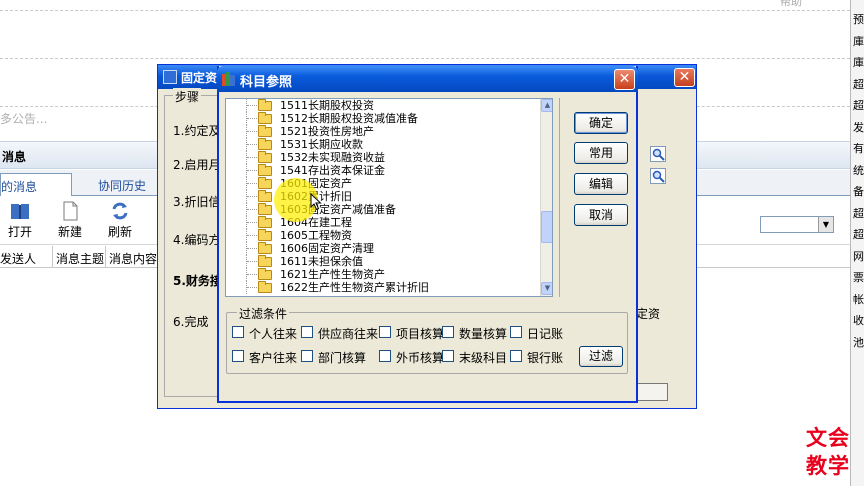 This screenshot has width=864, height=486. I want to click on account-row: 1606 固定资产清理, so click(383, 248).